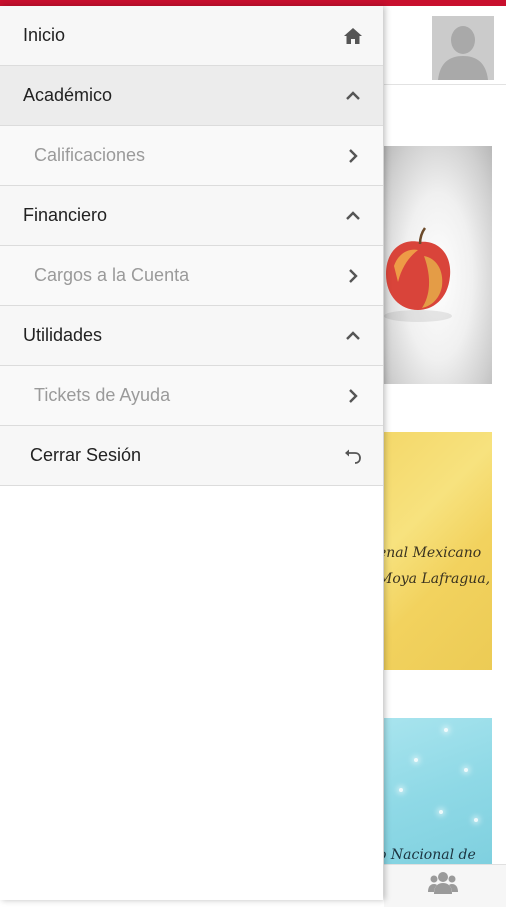 Image resolution: width=506 pixels, height=907 pixels. I want to click on menu-item-label: Cerrar Sesión, so click(86, 455).